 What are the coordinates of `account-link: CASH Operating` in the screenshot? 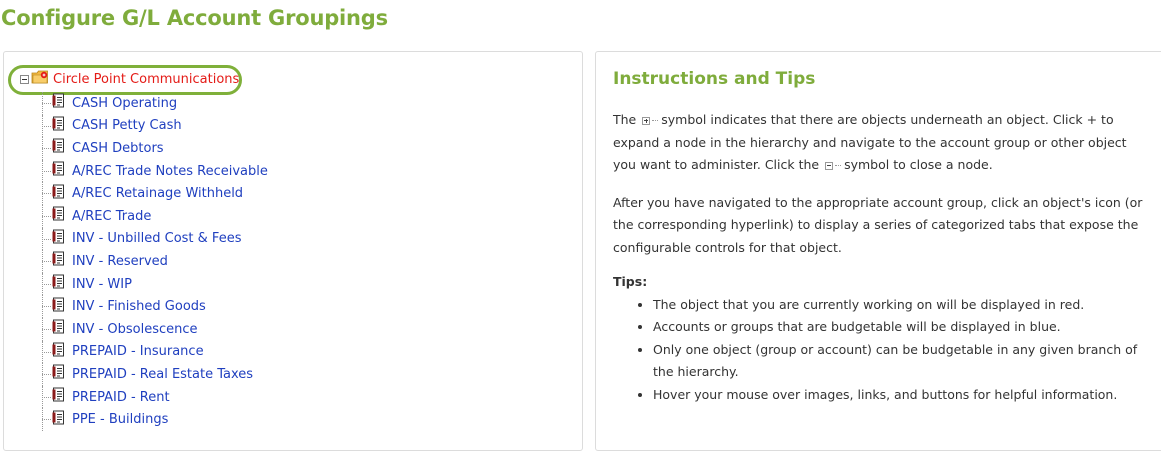 It's located at (124, 103).